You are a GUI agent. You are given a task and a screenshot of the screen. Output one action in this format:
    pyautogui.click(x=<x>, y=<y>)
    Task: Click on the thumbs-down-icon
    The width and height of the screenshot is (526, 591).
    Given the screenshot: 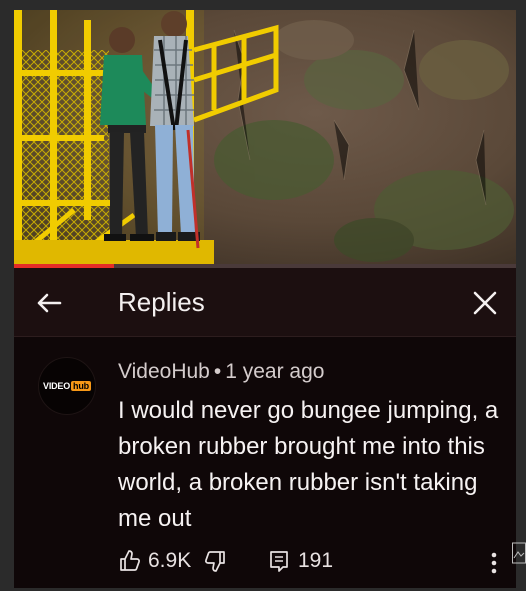 What is the action you would take?
    pyautogui.click(x=215, y=561)
    